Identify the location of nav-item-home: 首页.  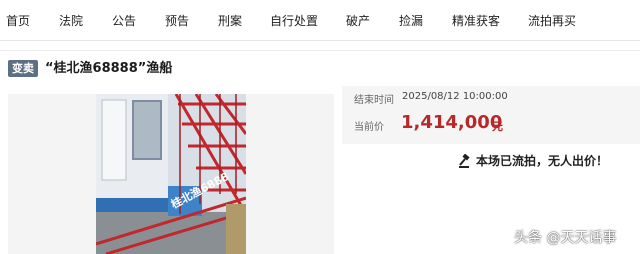
(18, 20).